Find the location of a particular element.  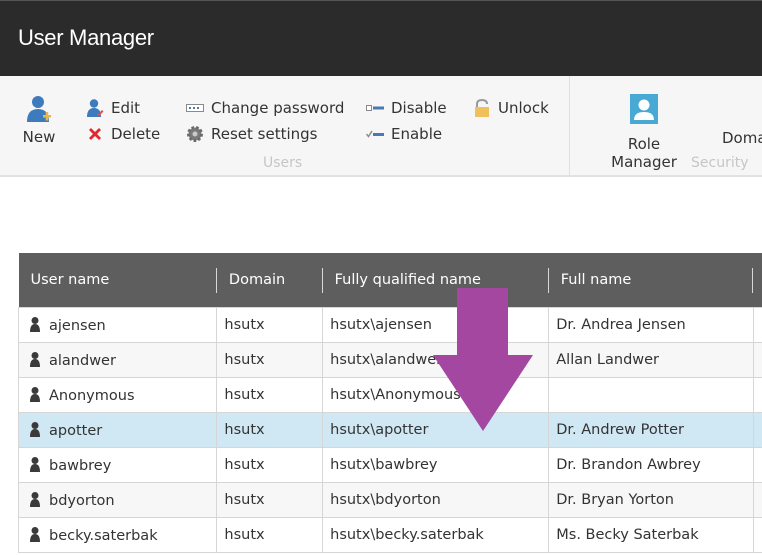

column-header-fullname: Full name is located at coordinates (651, 280).